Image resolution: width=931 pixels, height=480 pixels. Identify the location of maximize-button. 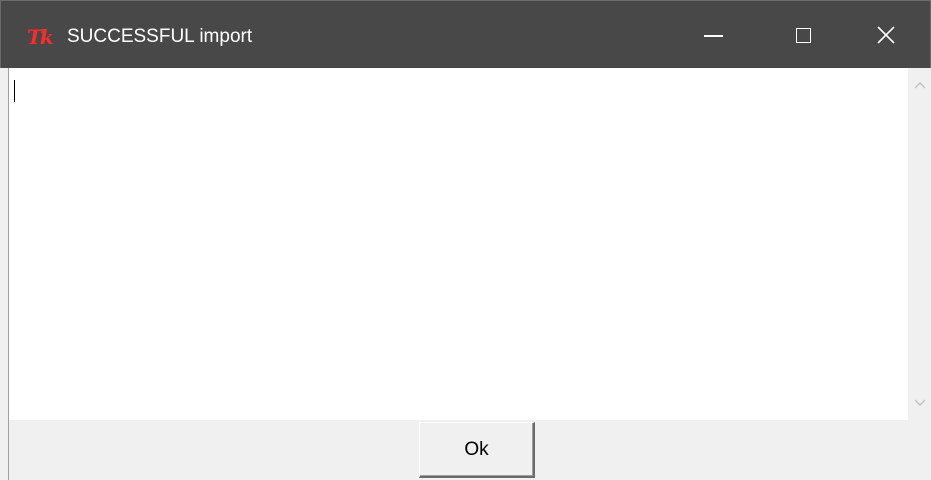
(803, 35).